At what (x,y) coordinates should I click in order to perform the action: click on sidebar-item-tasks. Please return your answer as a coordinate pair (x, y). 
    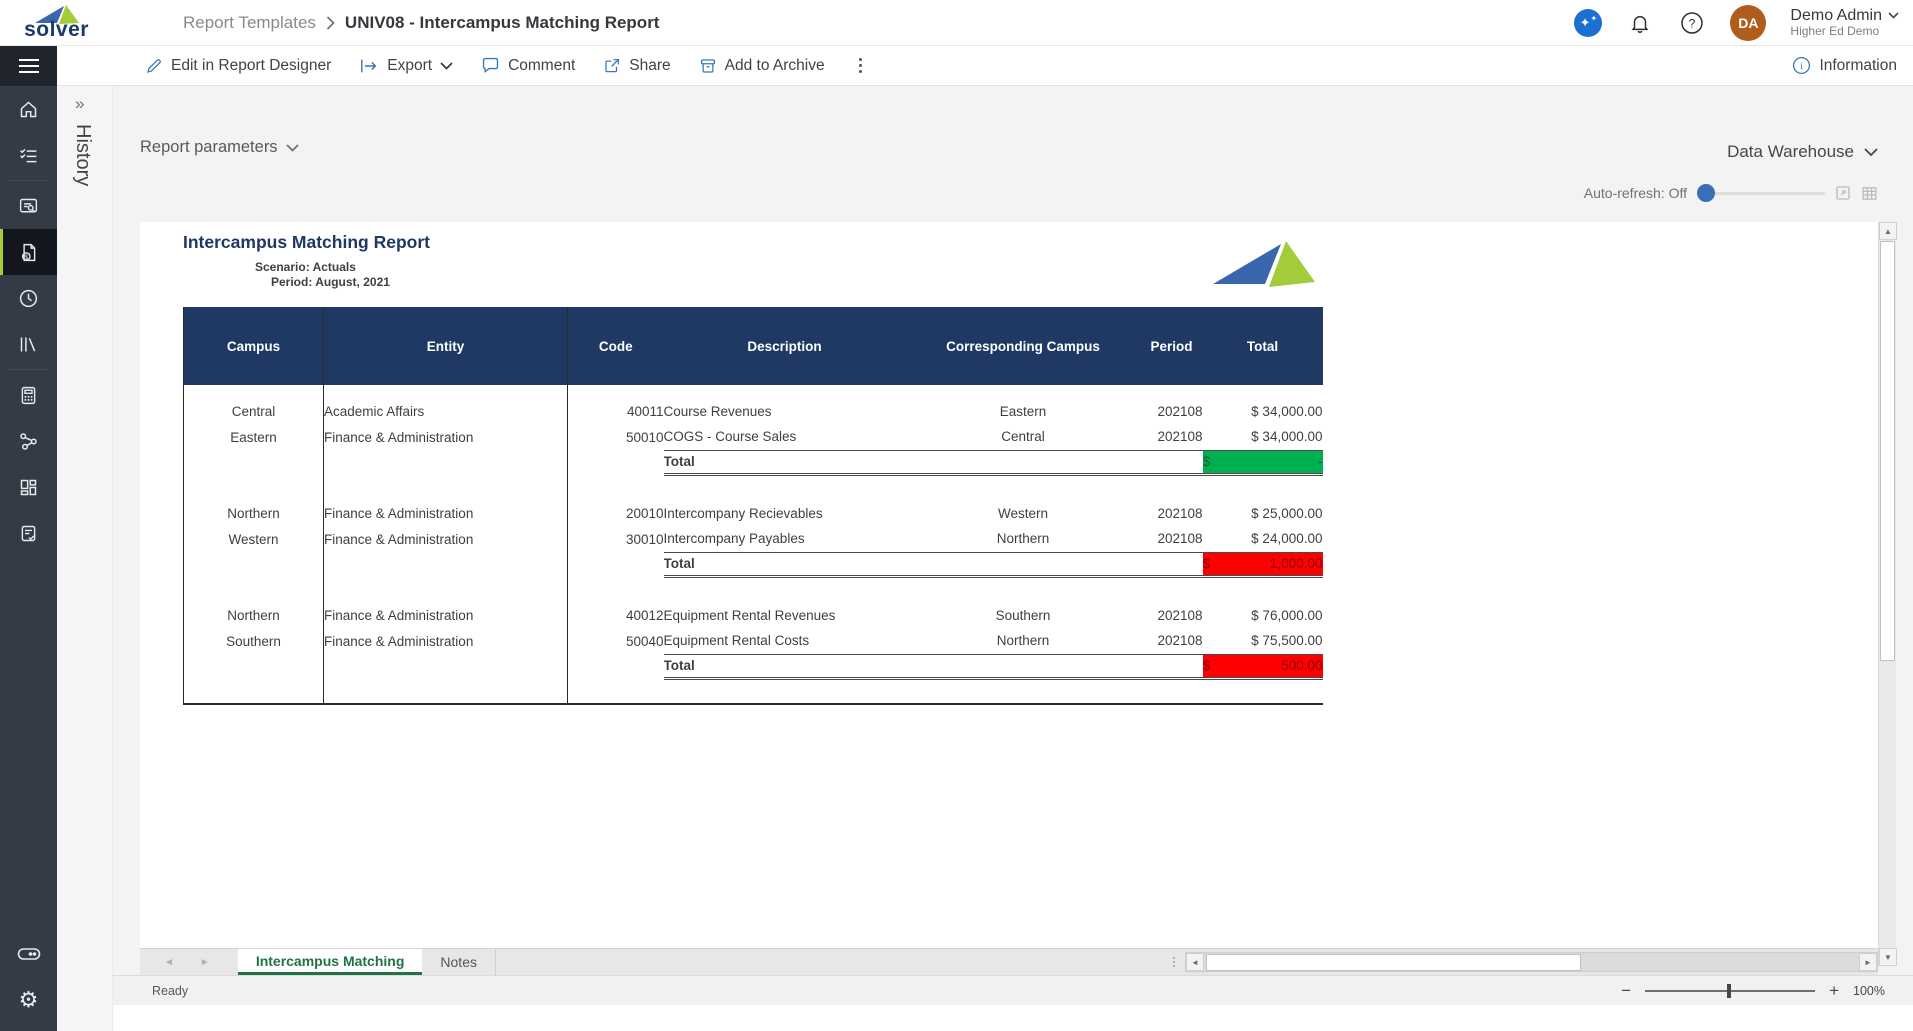
    Looking at the image, I should click on (28, 155).